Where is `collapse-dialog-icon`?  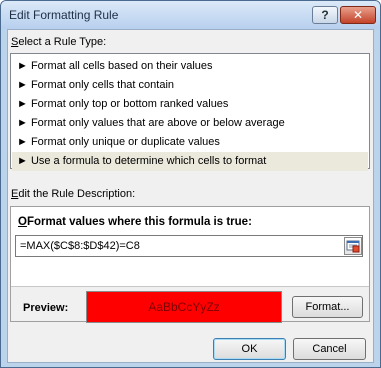
collapse-dialog-icon is located at coordinates (353, 246).